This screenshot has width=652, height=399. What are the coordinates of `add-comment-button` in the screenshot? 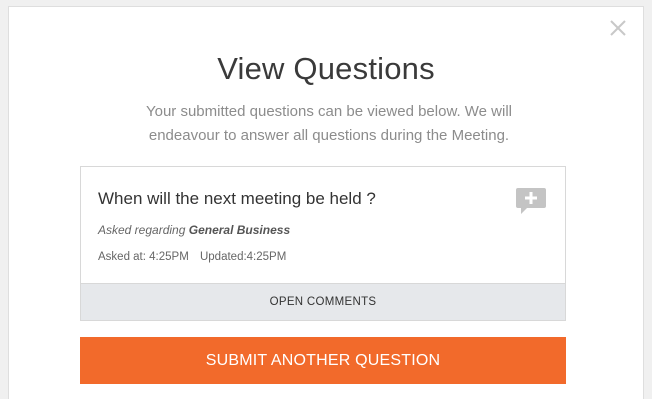 It's located at (531, 201).